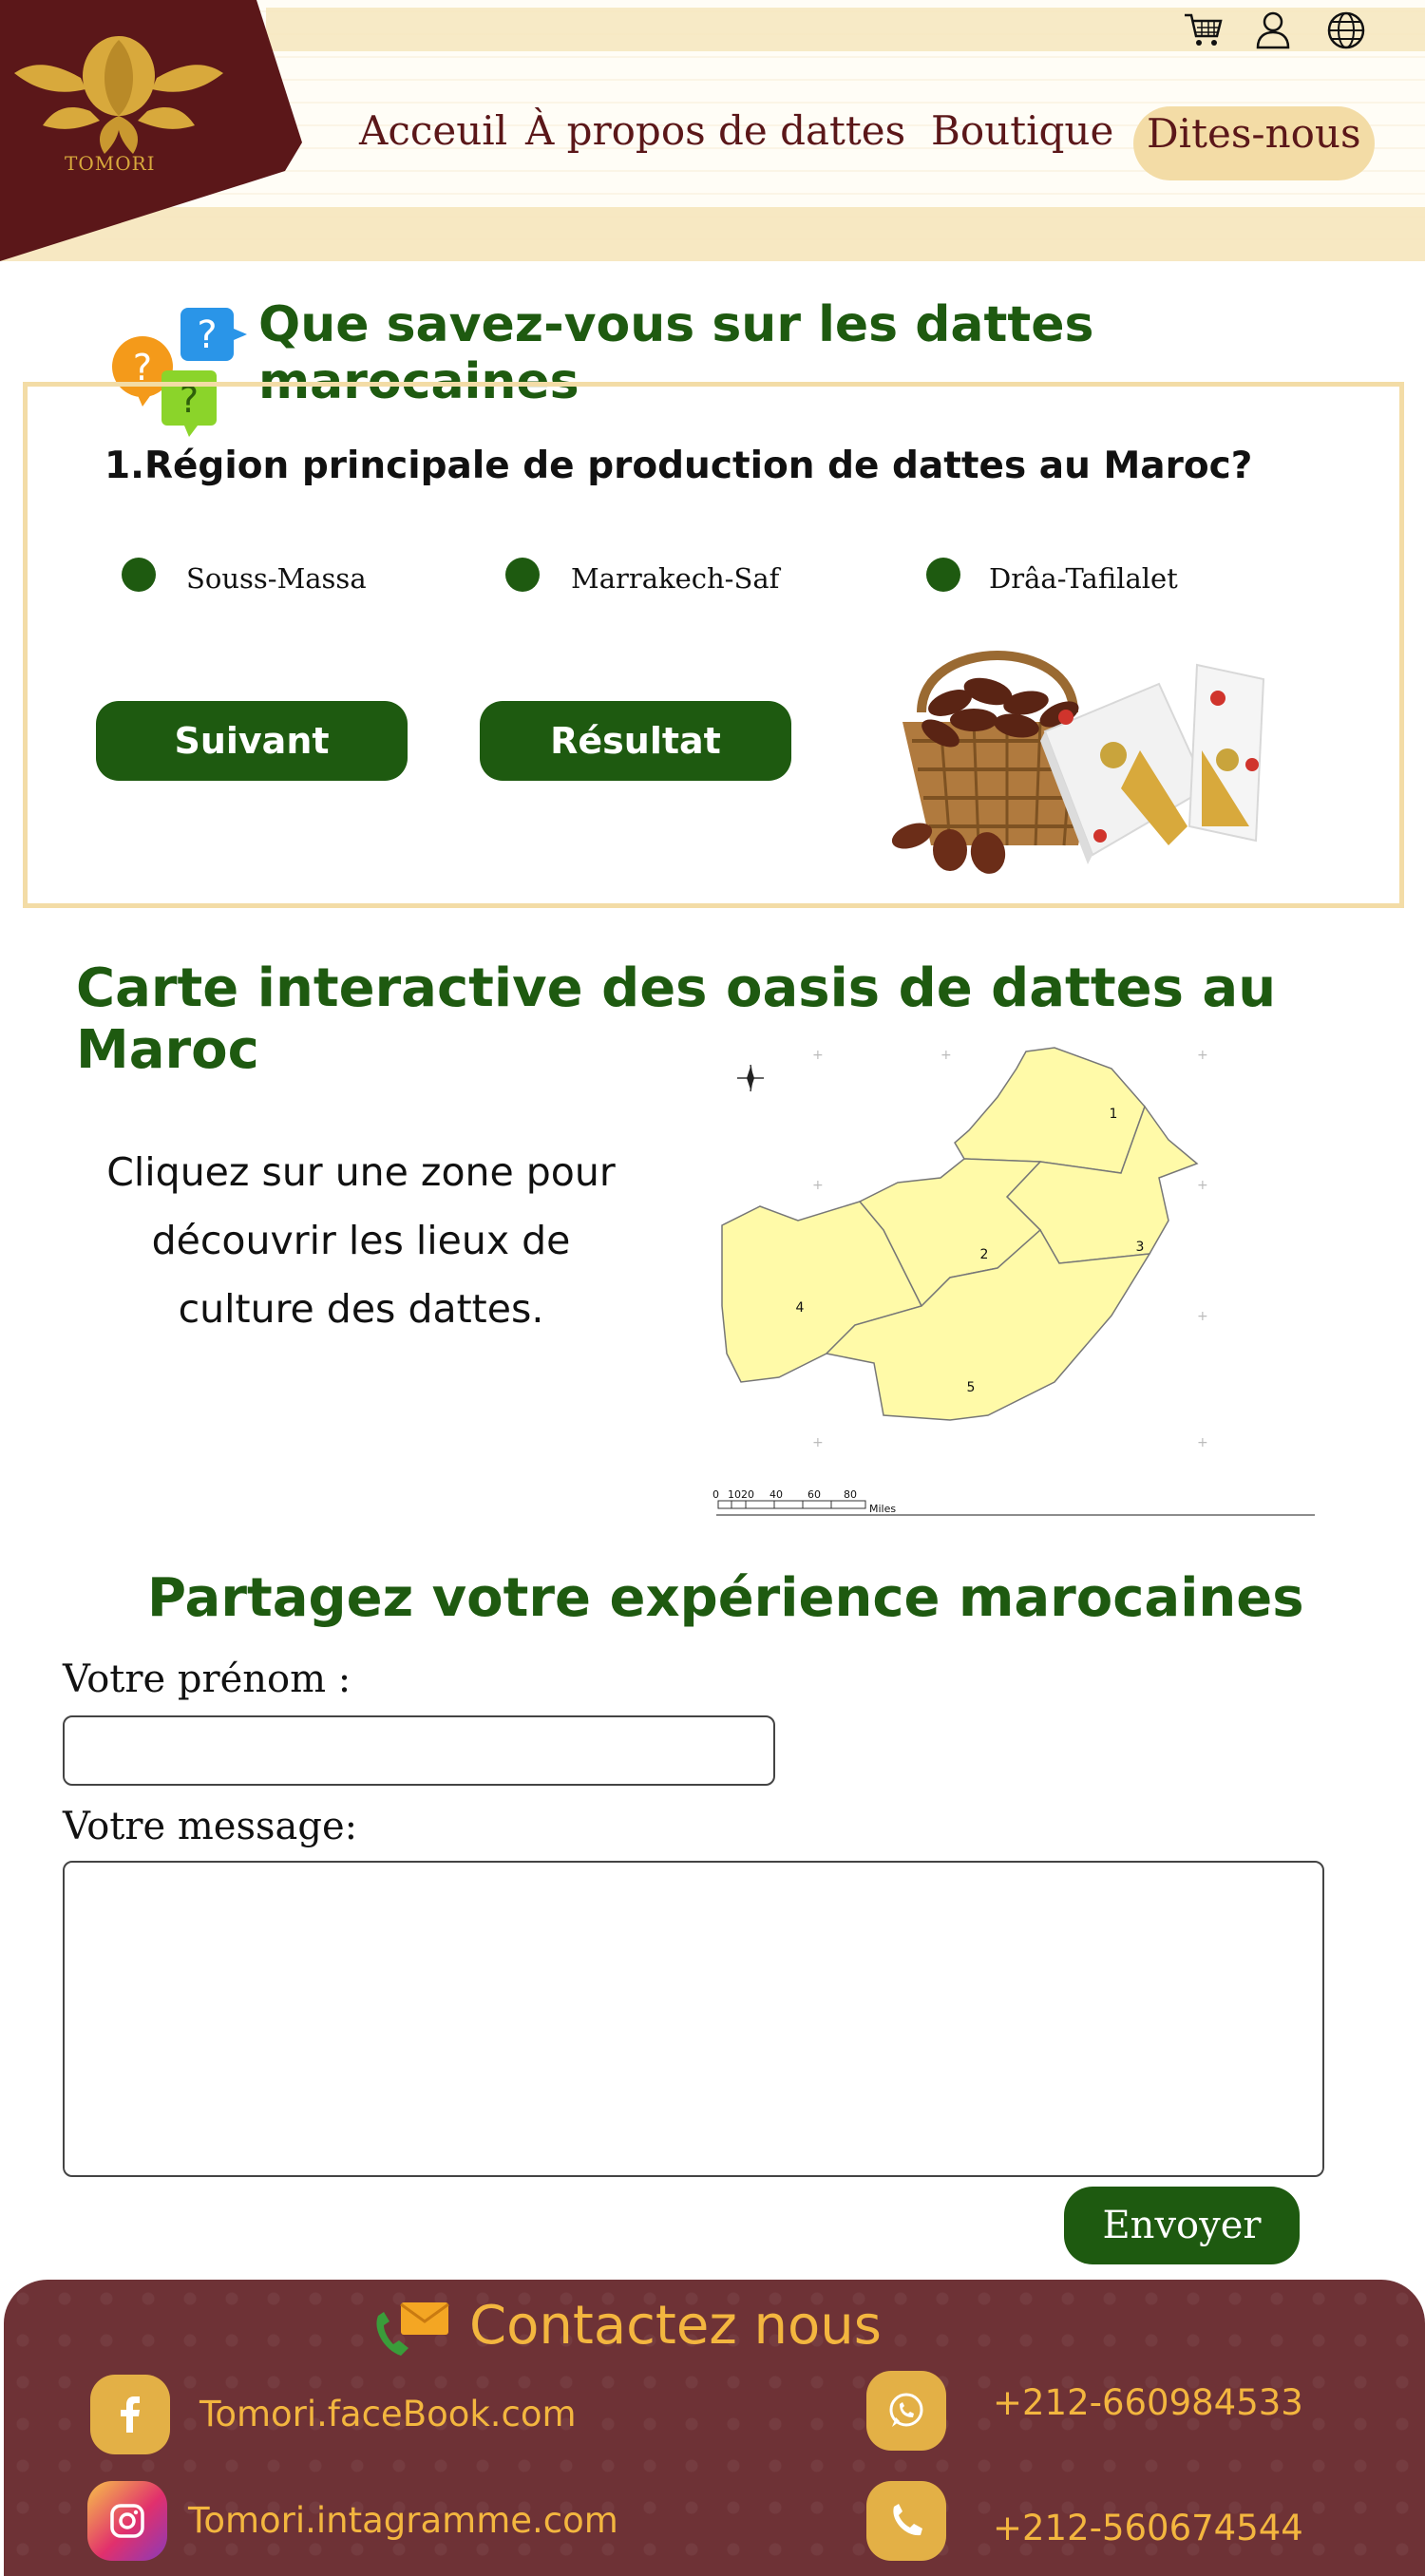 This screenshot has height=2576, width=1425. I want to click on phone-icon, so click(906, 2521).